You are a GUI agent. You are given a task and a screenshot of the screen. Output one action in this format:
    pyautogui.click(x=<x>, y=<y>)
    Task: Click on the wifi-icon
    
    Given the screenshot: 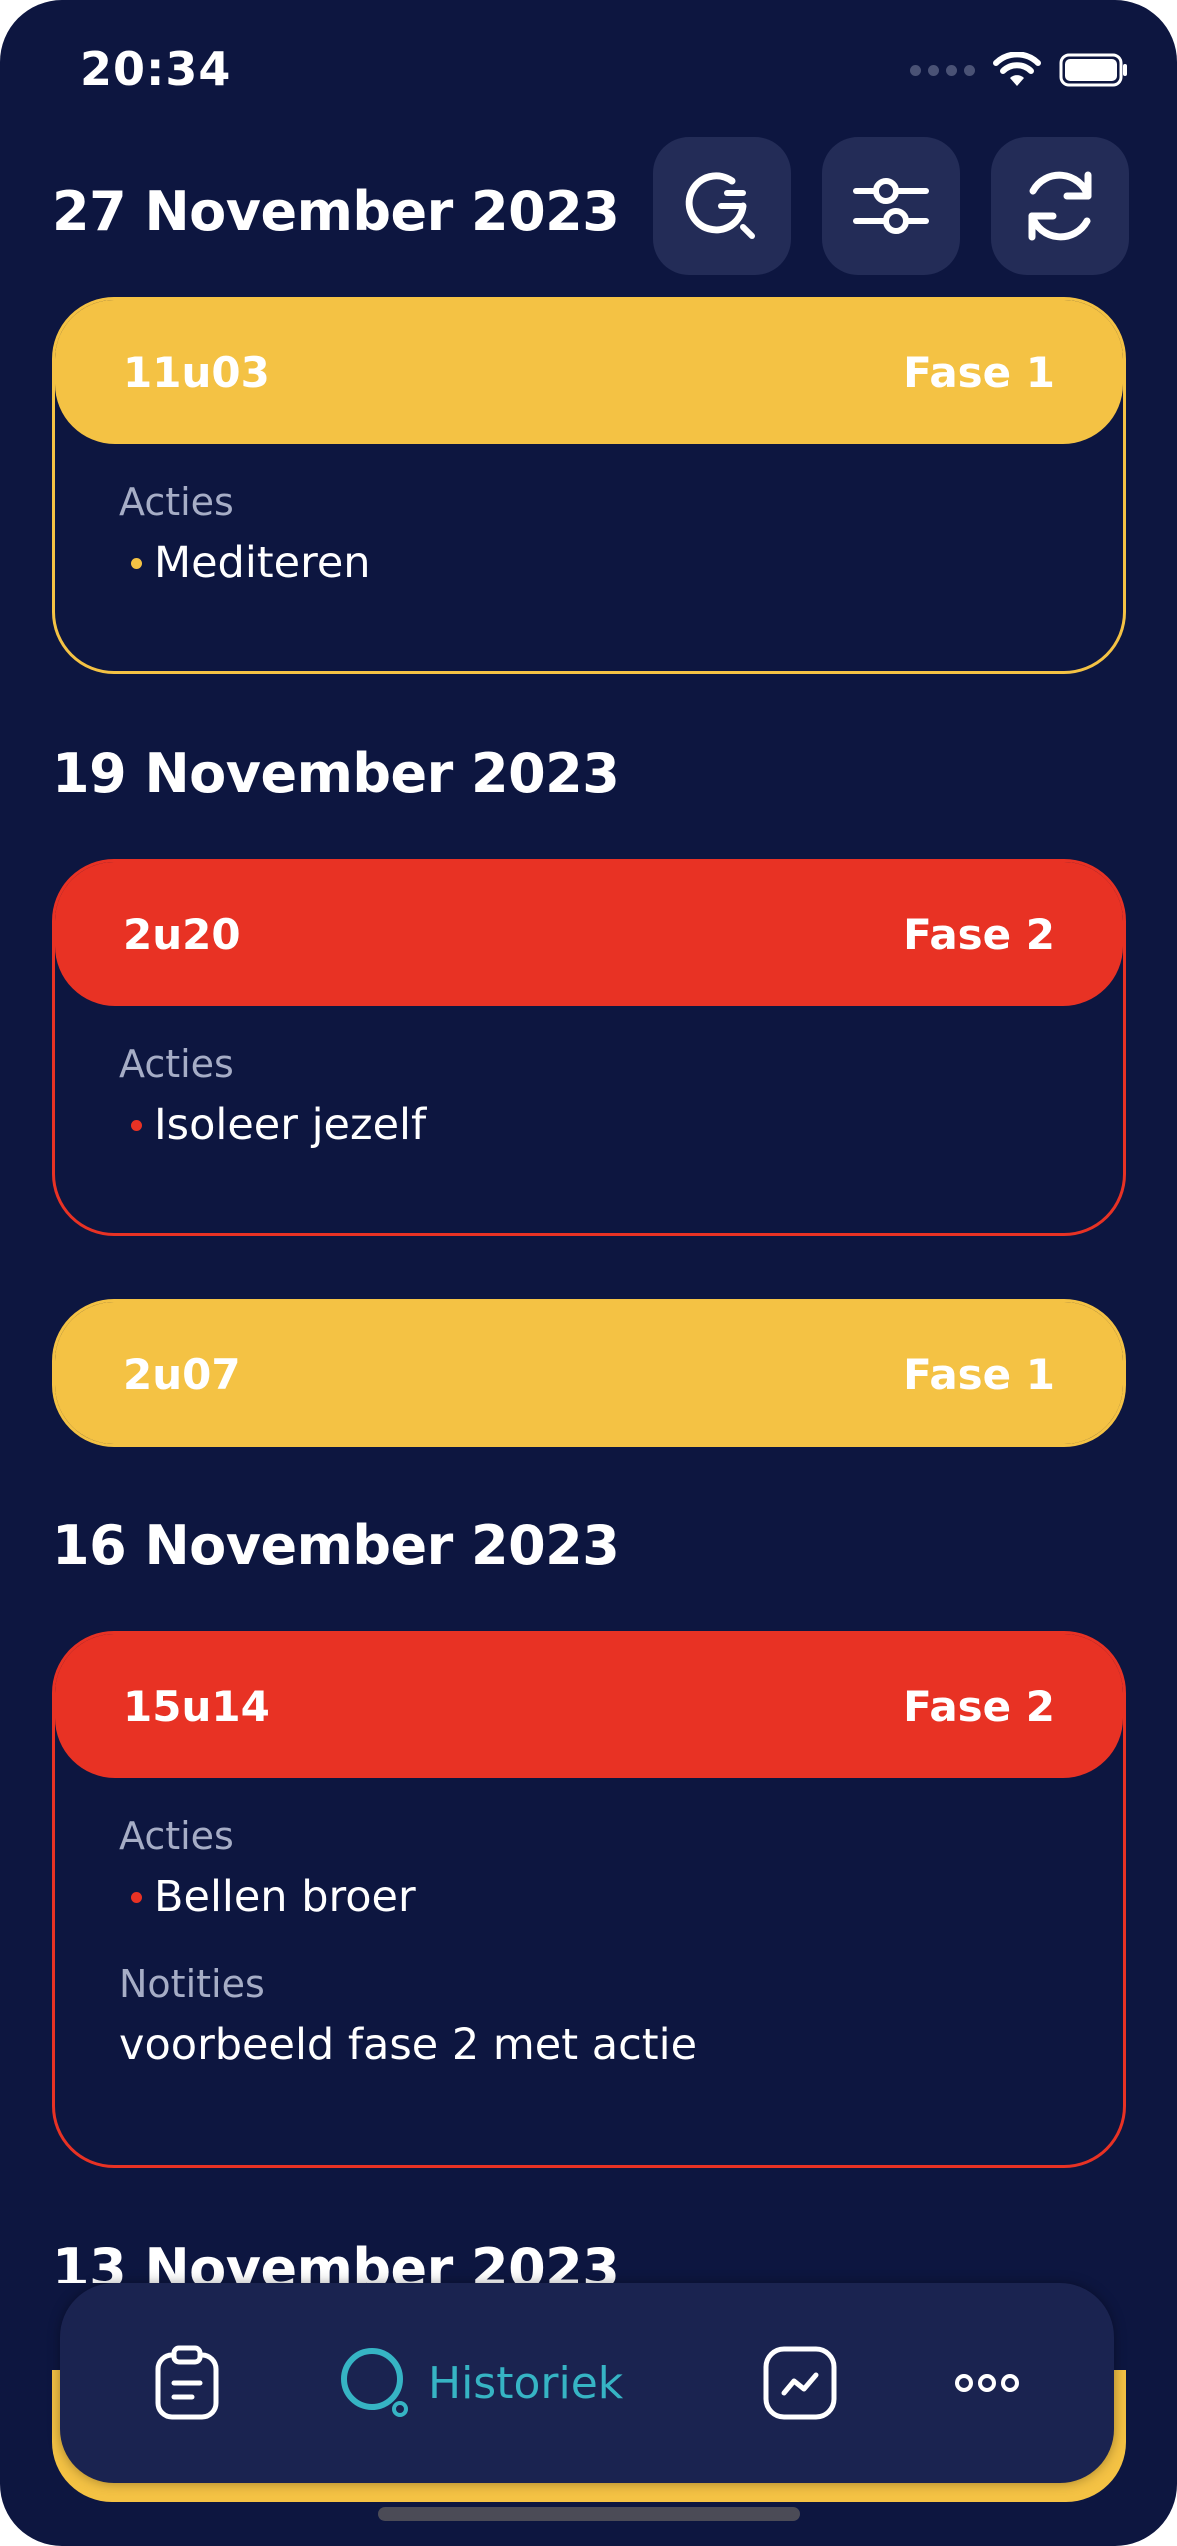 What is the action you would take?
    pyautogui.click(x=1017, y=69)
    